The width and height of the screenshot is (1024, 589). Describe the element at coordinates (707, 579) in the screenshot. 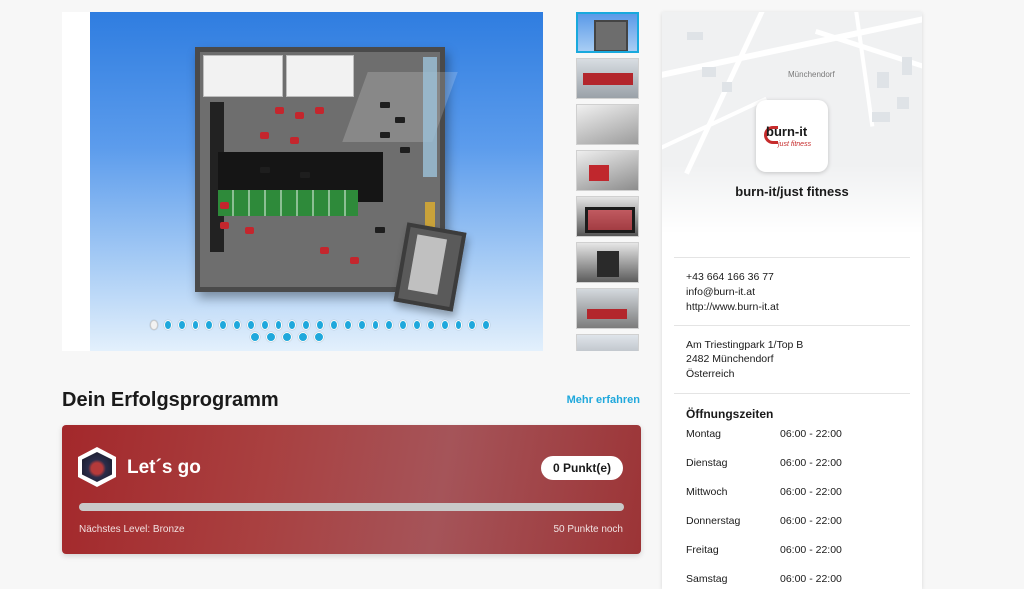

I see `weekday: Samstag` at that location.